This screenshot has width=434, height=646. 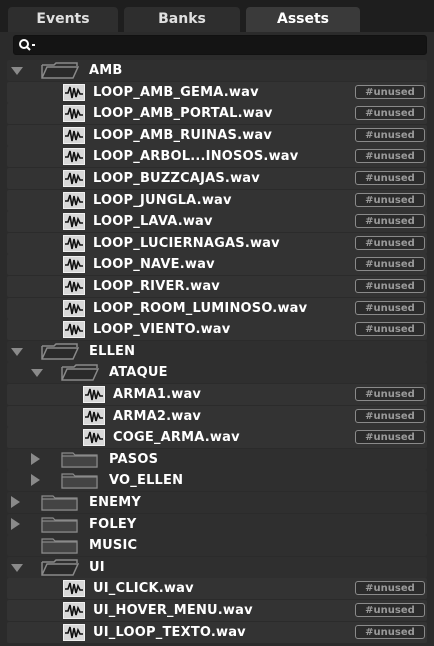 What do you see at coordinates (115, 502) in the screenshot?
I see `folder-label: ENEMY` at bounding box center [115, 502].